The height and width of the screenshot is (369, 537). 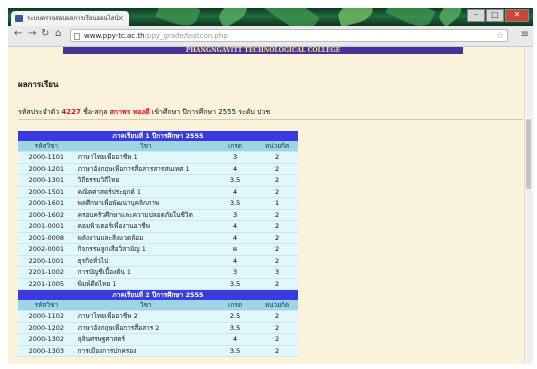 I want to click on tab-close-icon: ✕, so click(x=120, y=18).